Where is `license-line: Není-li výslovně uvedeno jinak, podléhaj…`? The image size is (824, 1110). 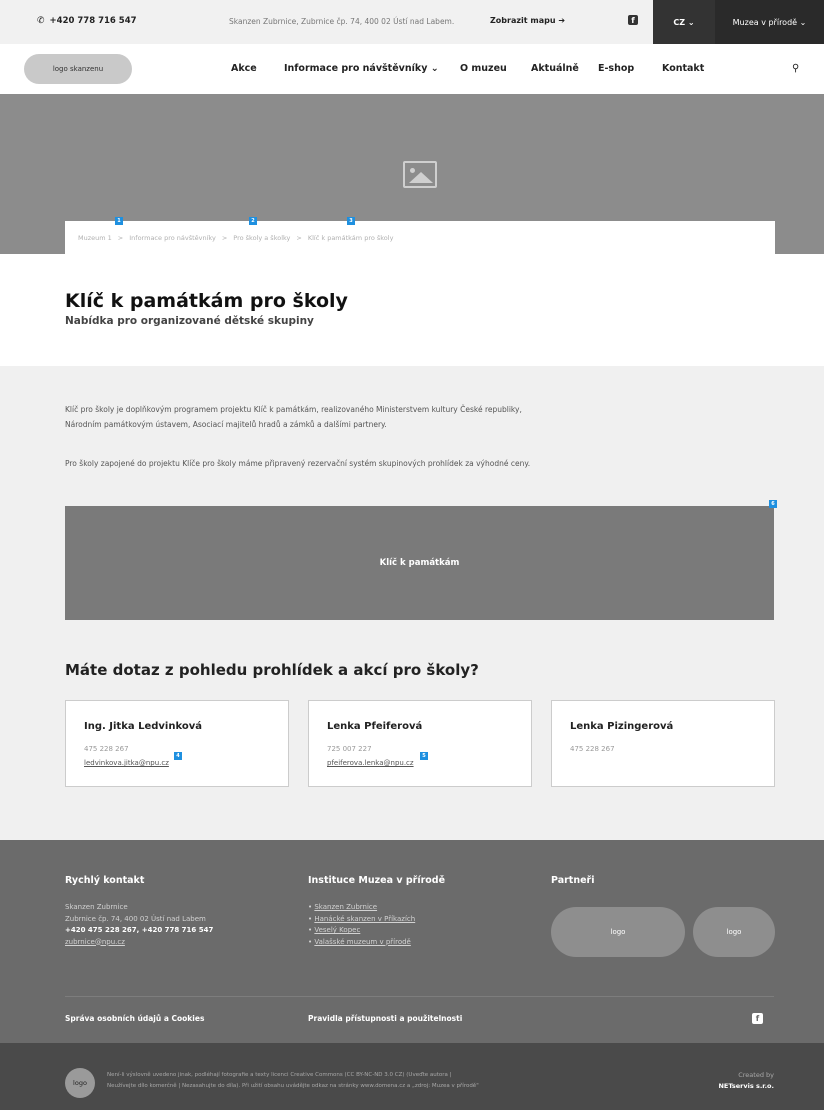
license-line: Není-li výslovně uvedeno jinak, podléhaj… is located at coordinates (279, 1075).